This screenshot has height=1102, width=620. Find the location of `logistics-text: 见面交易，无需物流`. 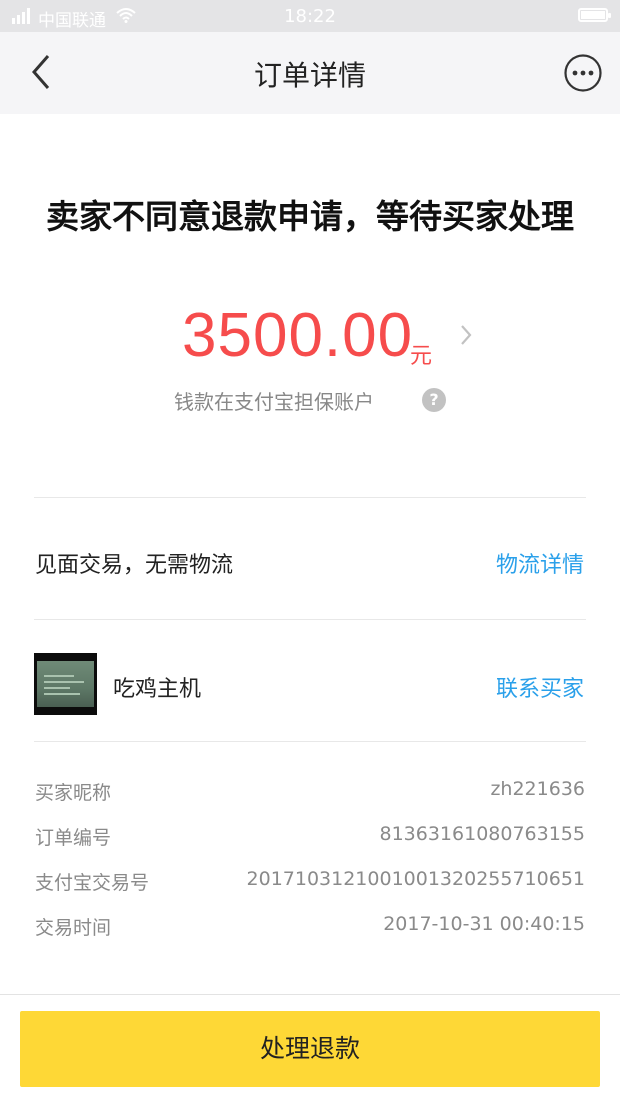

logistics-text: 见面交易，无需物流 is located at coordinates (134, 565).